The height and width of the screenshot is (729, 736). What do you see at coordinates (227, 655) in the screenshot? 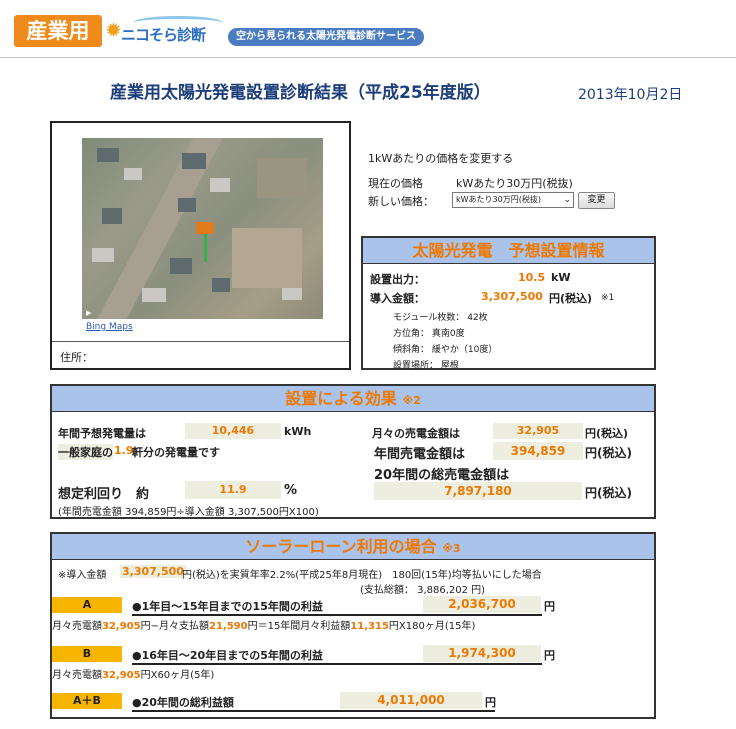
I see `plan-b-label: ●16年目〜20年目までの5年間の利益` at bounding box center [227, 655].